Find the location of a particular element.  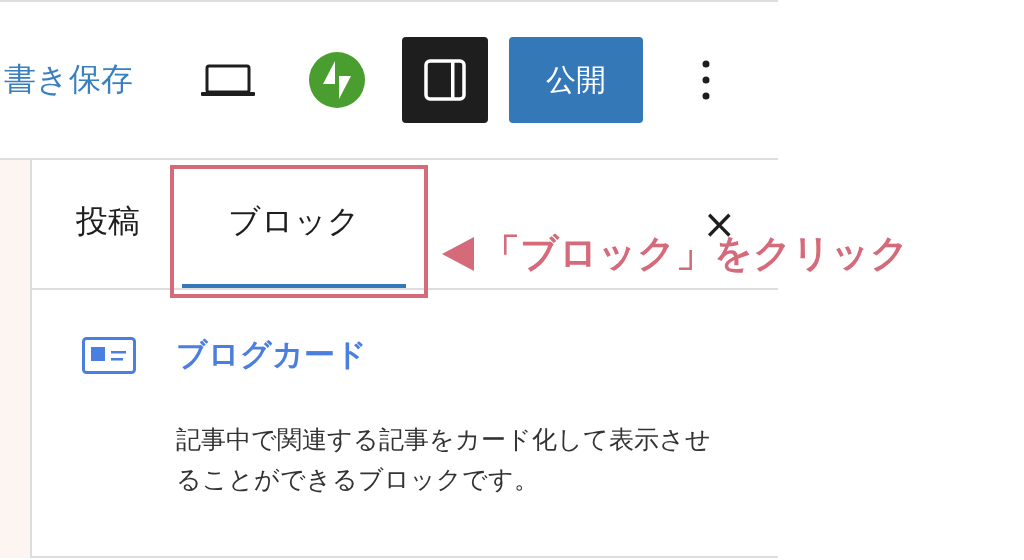

sidebar-panel-icon is located at coordinates (445, 80).